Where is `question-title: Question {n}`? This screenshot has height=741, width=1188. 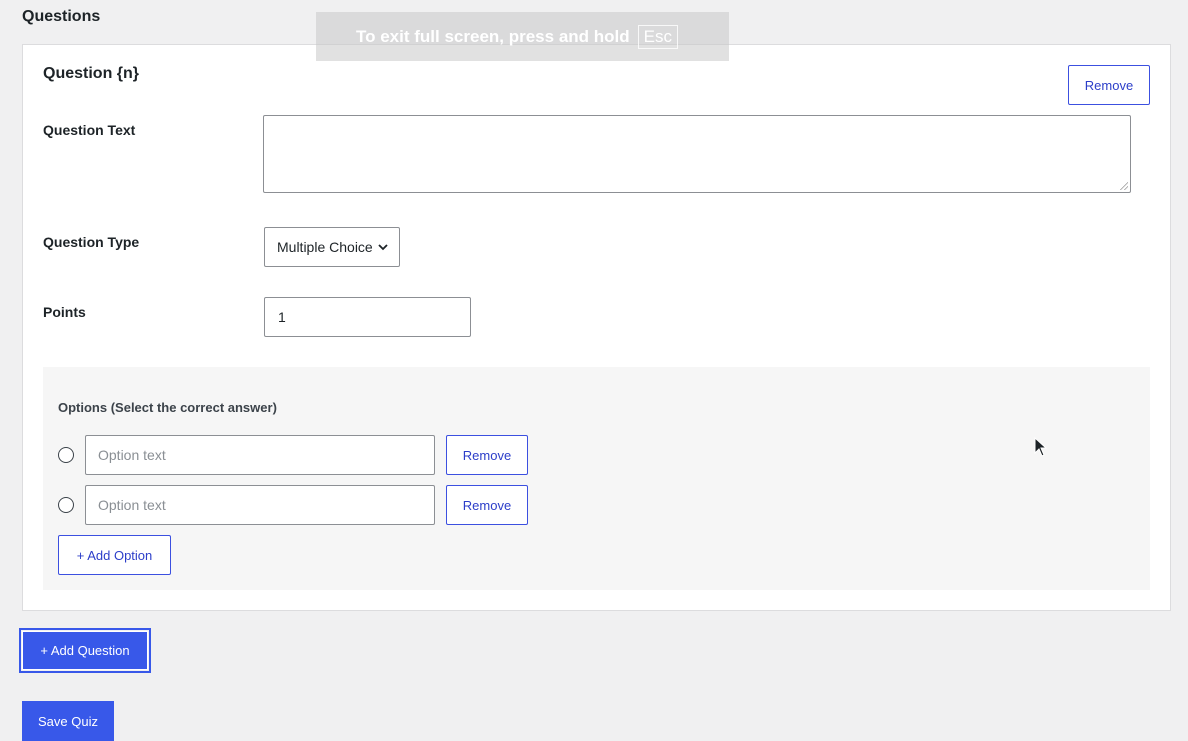 question-title: Question {n} is located at coordinates (91, 73).